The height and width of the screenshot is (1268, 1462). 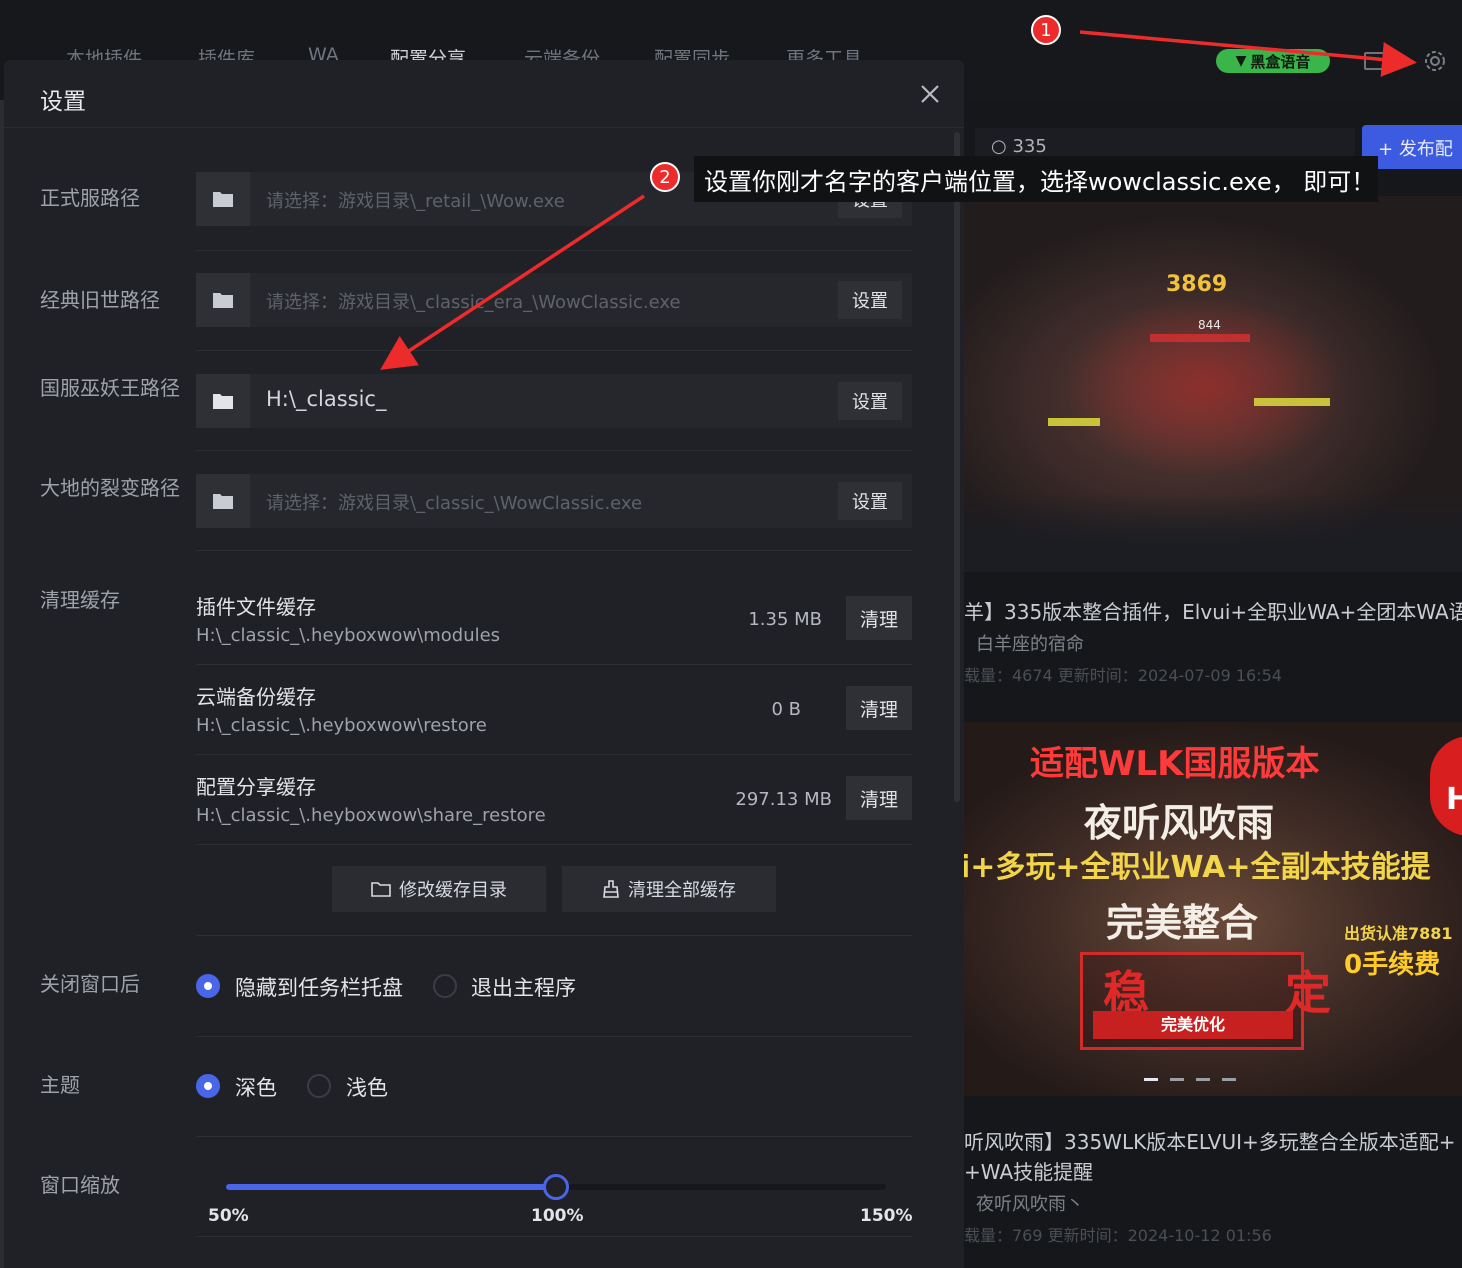 I want to click on plus-icon: +, so click(x=1386, y=149).